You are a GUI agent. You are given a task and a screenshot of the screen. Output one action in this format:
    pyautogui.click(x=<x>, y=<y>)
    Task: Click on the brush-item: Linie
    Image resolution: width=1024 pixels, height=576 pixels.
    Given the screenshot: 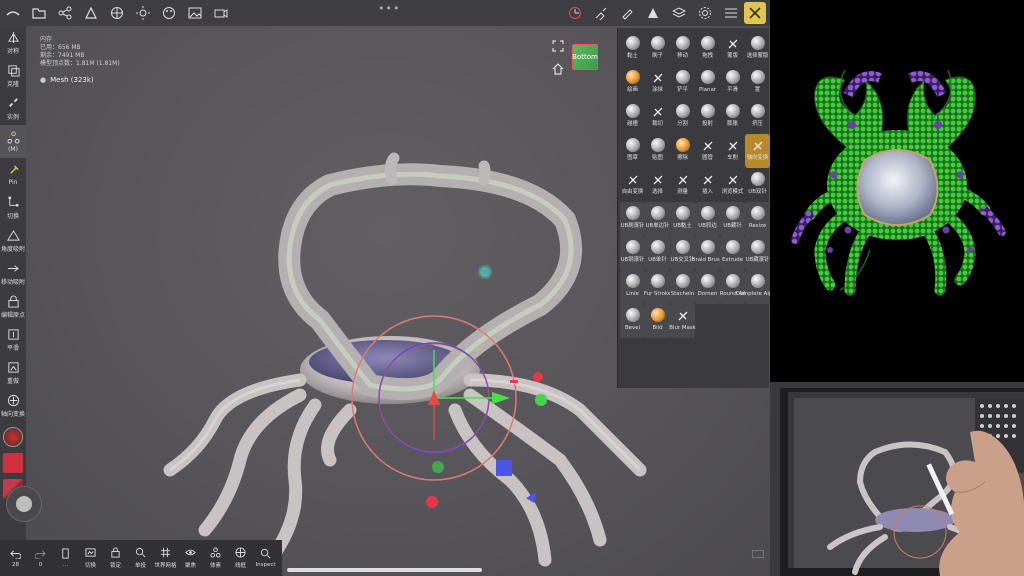 What is the action you would take?
    pyautogui.click(x=632, y=287)
    